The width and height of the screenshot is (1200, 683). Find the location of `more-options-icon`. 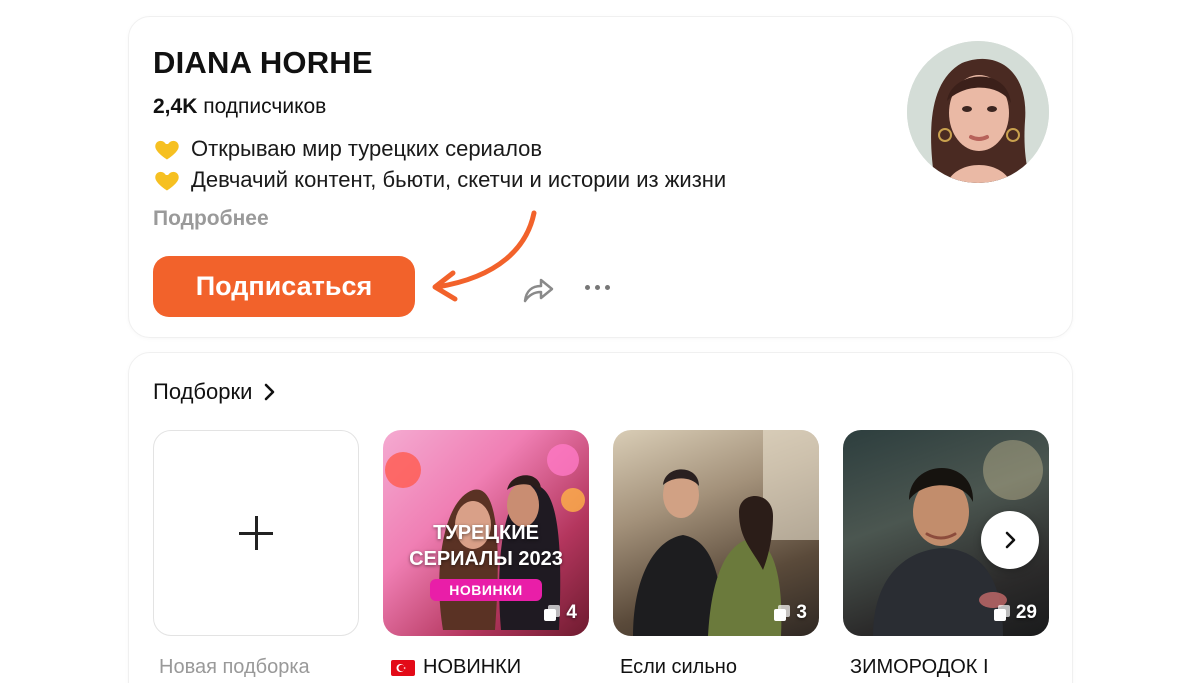

more-options-icon is located at coordinates (597, 287).